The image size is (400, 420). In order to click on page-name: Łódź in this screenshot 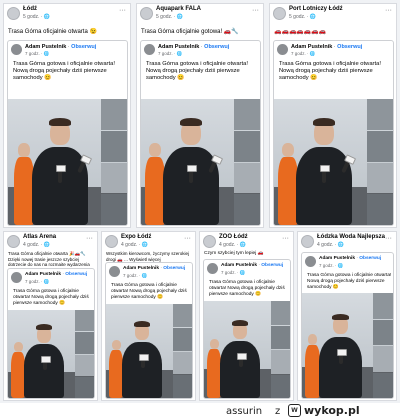, I will do `click(30, 9)`.